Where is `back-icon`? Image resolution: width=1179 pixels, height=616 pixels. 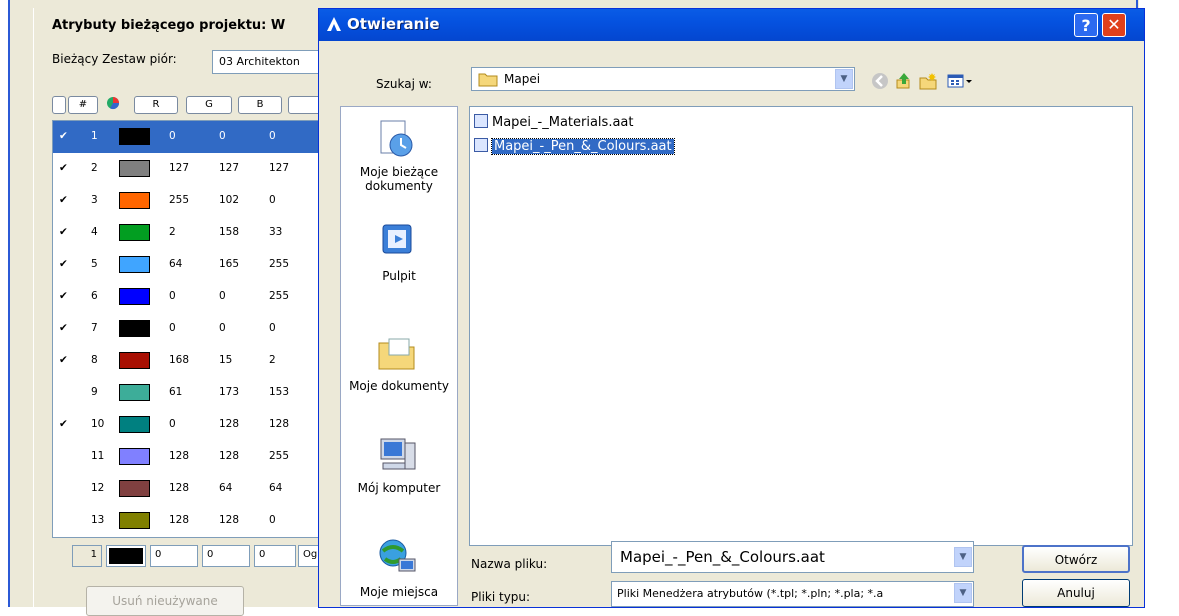 back-icon is located at coordinates (880, 81).